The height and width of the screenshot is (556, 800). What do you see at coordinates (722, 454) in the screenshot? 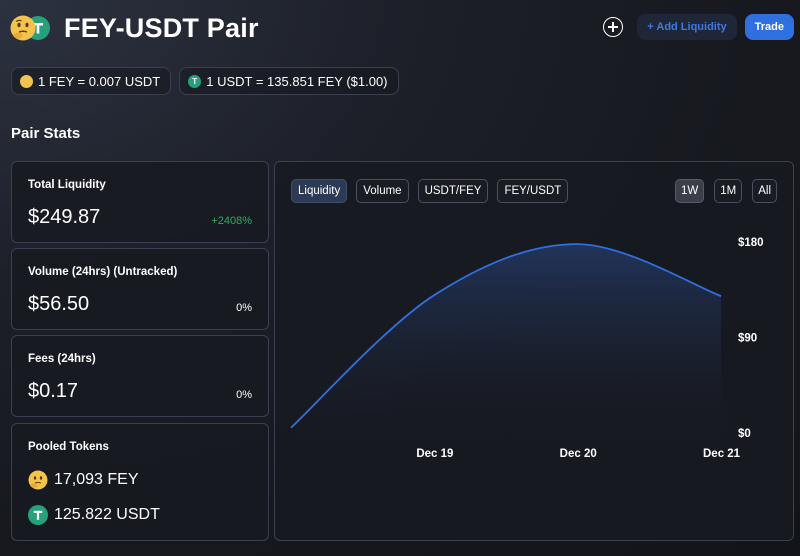
I see `x-tick-label: Dec 21` at bounding box center [722, 454].